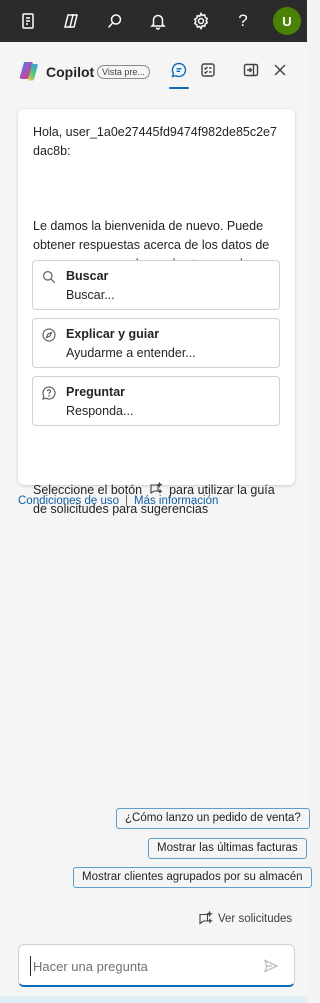 The image size is (320, 1003). What do you see at coordinates (113, 334) in the screenshot?
I see `option-title: Explicar y guiar` at bounding box center [113, 334].